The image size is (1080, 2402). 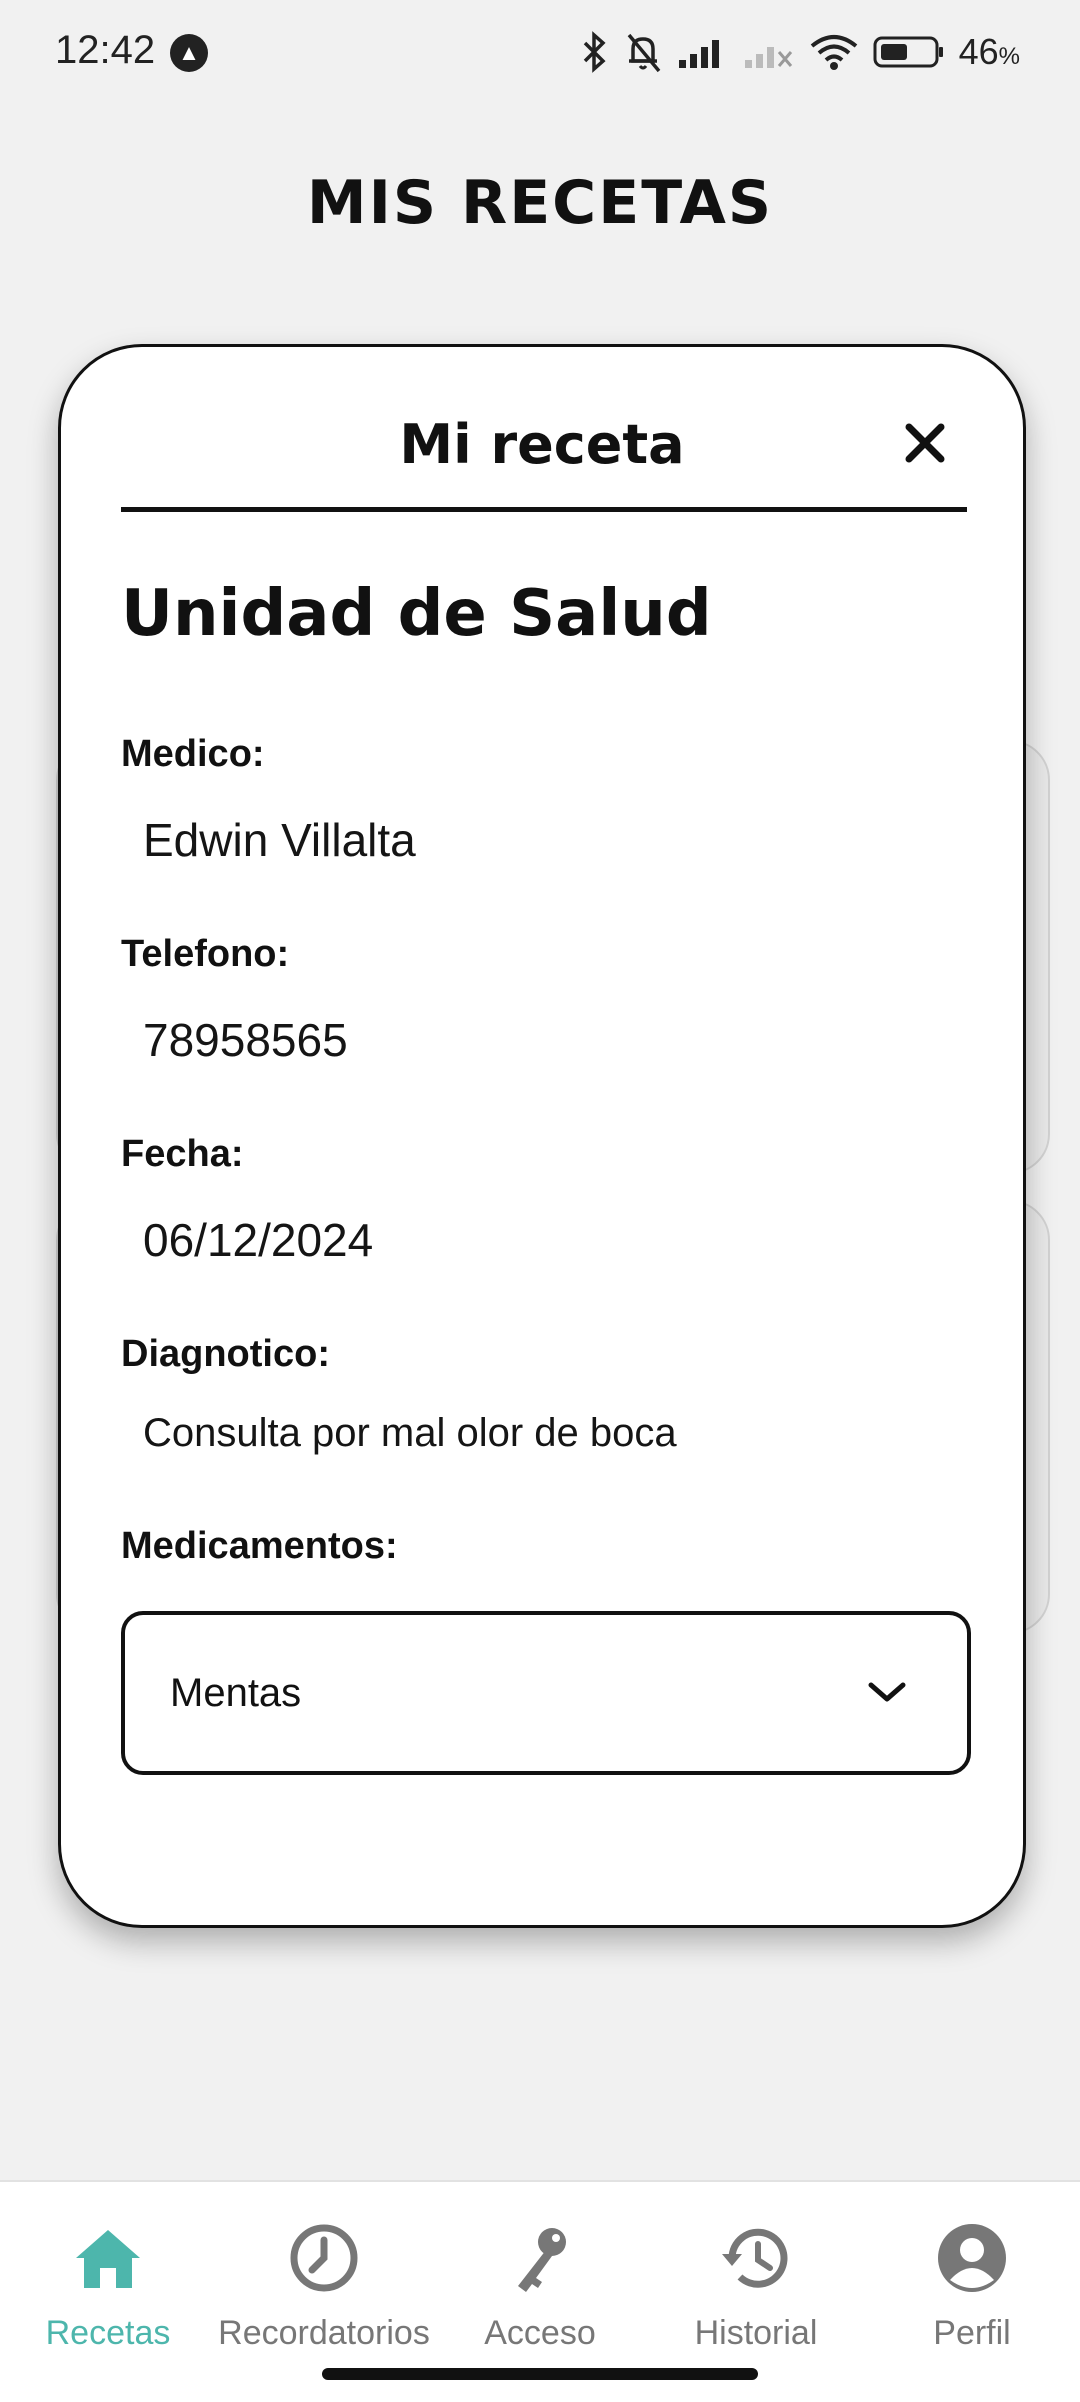 I want to click on doctor-label: Medico:, so click(x=193, y=754).